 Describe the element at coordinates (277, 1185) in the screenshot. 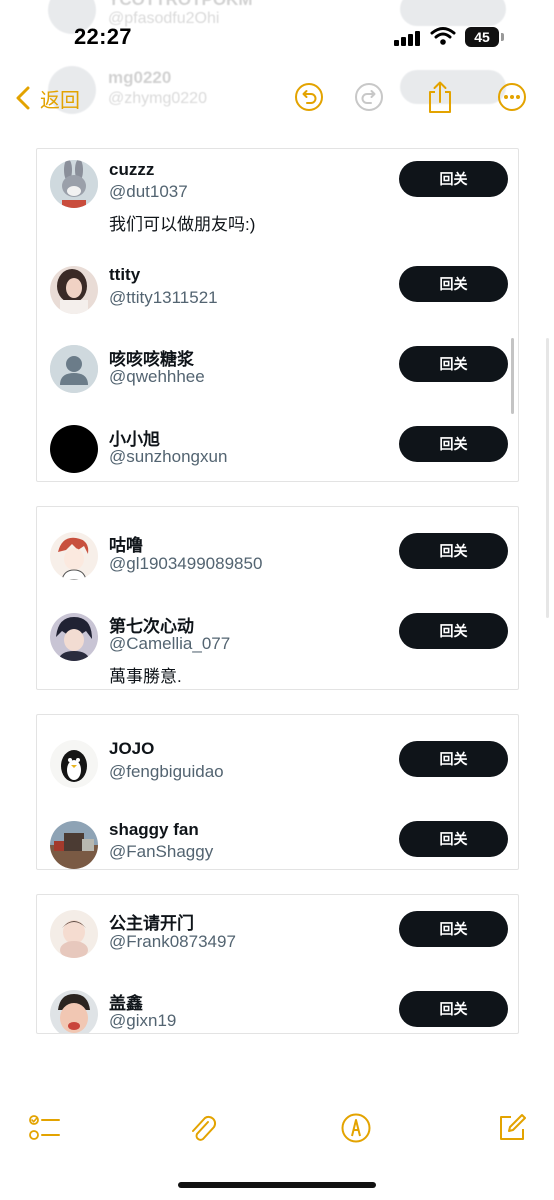

I see `home-indicator` at that location.